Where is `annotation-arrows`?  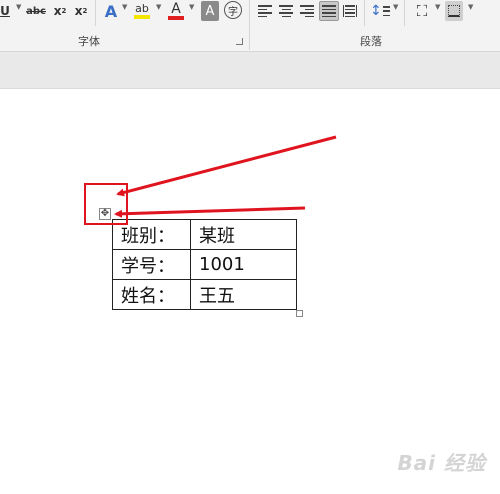
annotation-arrows is located at coordinates (225, 176).